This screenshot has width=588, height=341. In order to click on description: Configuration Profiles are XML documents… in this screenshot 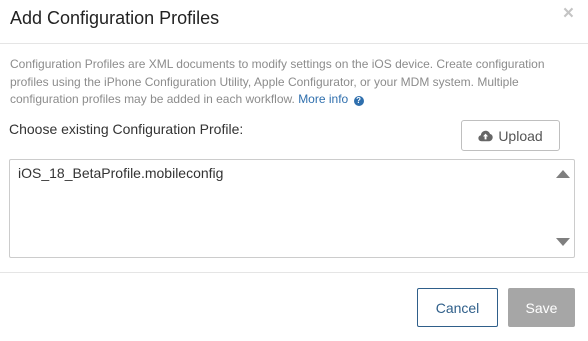, I will do `click(282, 82)`.